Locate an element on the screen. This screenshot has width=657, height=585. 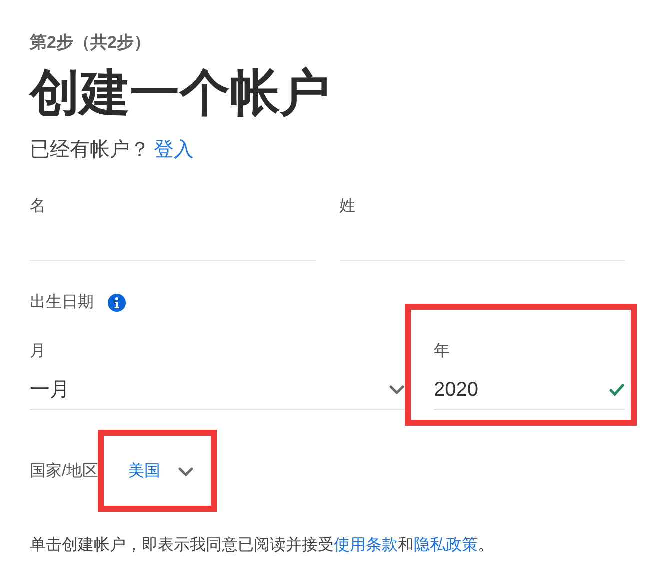
month-label: 月 is located at coordinates (38, 352).